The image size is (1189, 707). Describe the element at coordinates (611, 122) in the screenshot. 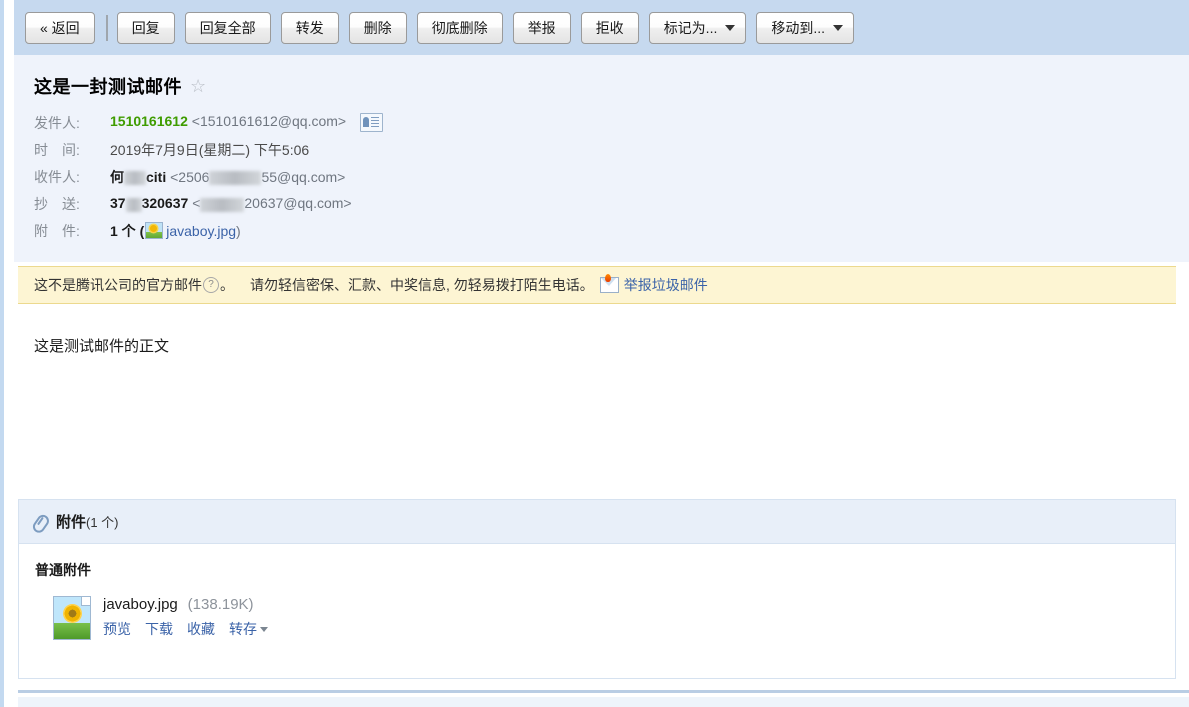

I see `field-from: 发件人: 1510161612 <1510161612@qq.com>` at that location.